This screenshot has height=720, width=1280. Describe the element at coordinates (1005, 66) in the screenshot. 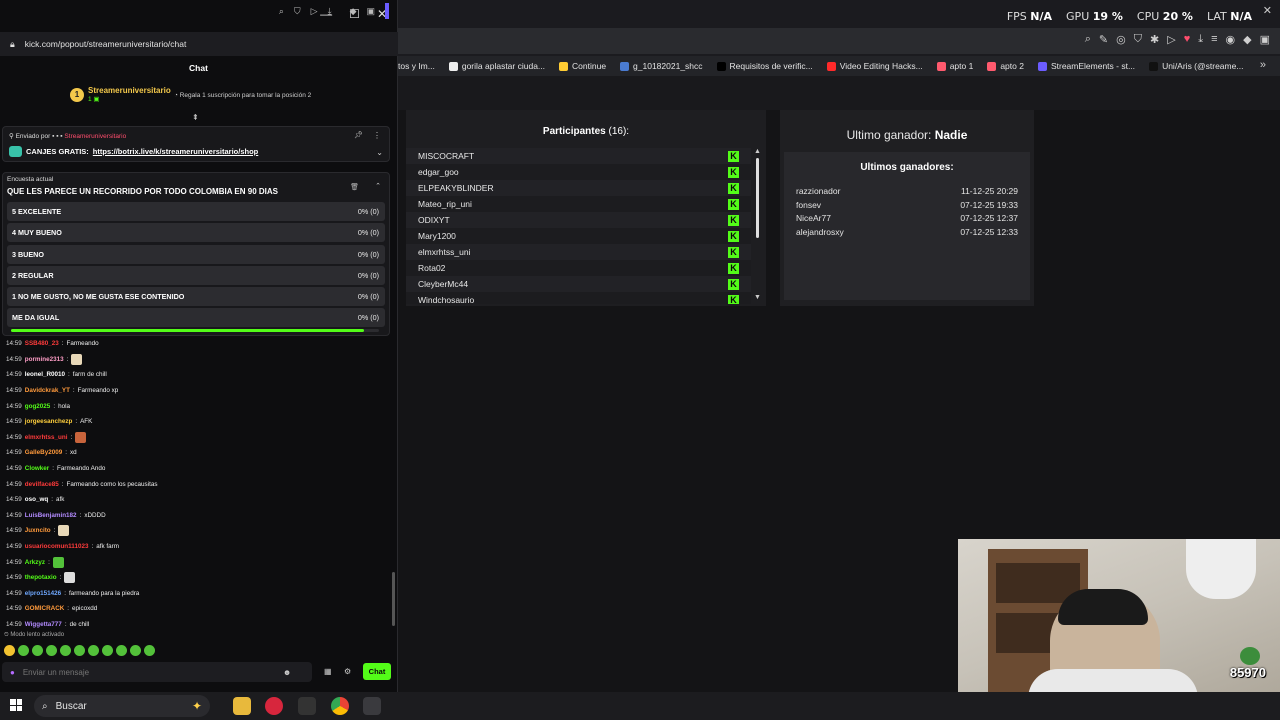

I see `bookmark-item: apto 2` at that location.